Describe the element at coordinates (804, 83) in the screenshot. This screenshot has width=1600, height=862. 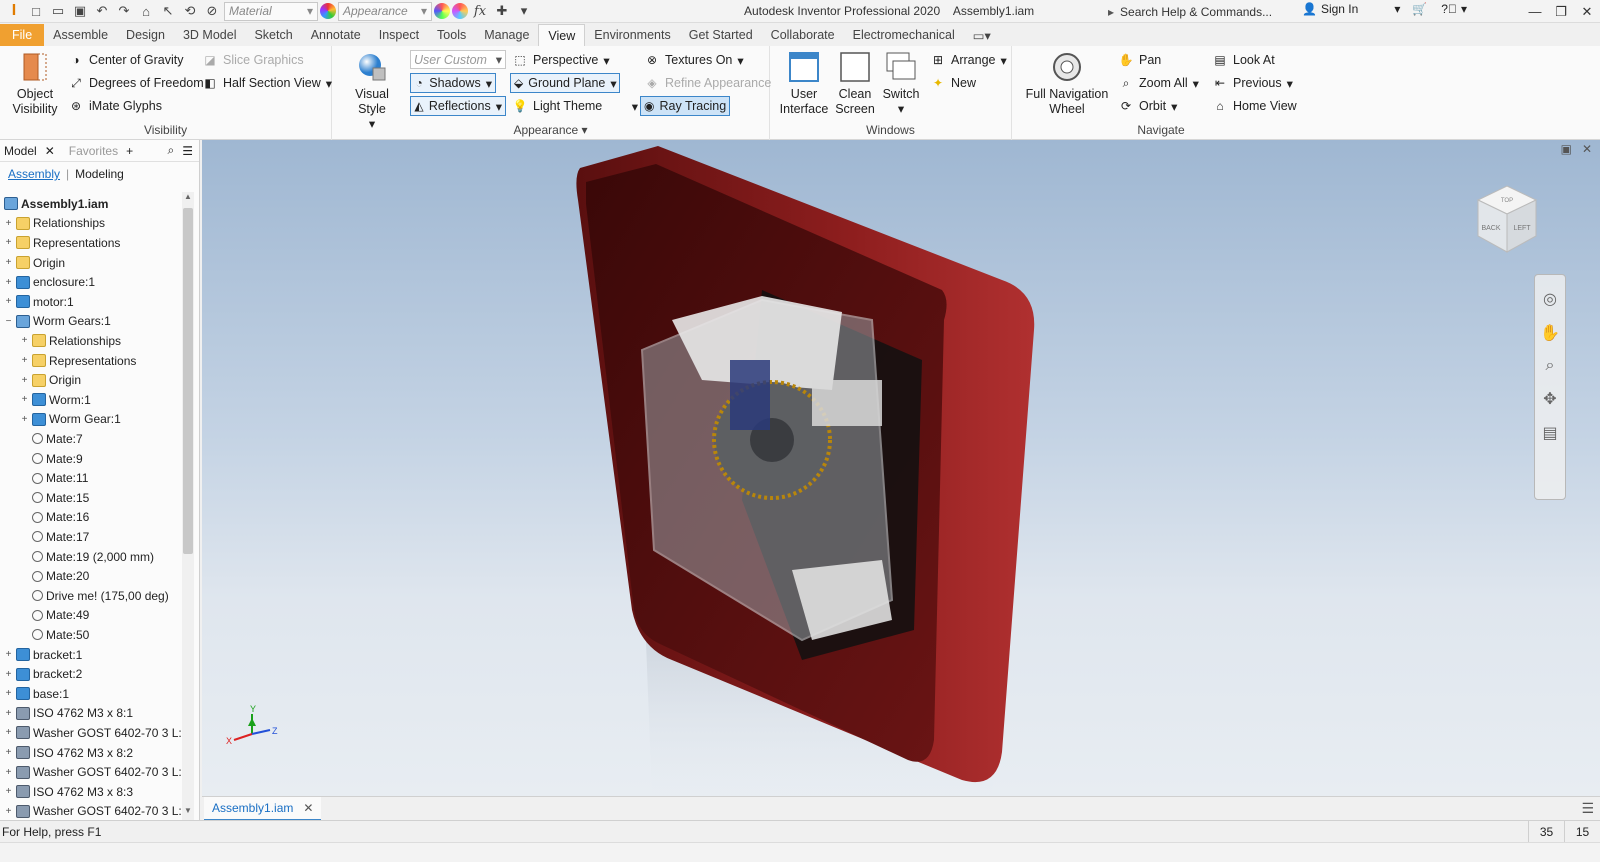
I see `user-interface-button: User Interface` at that location.